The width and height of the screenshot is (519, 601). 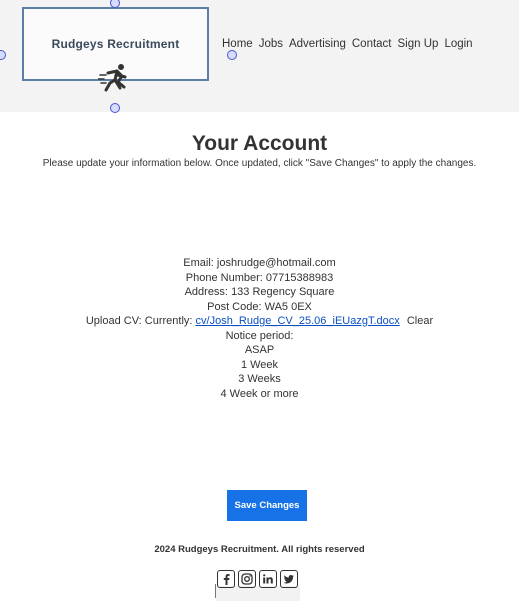 What do you see at coordinates (276, 263) in the screenshot?
I see `email-value: joshrudge@hotmail.com` at bounding box center [276, 263].